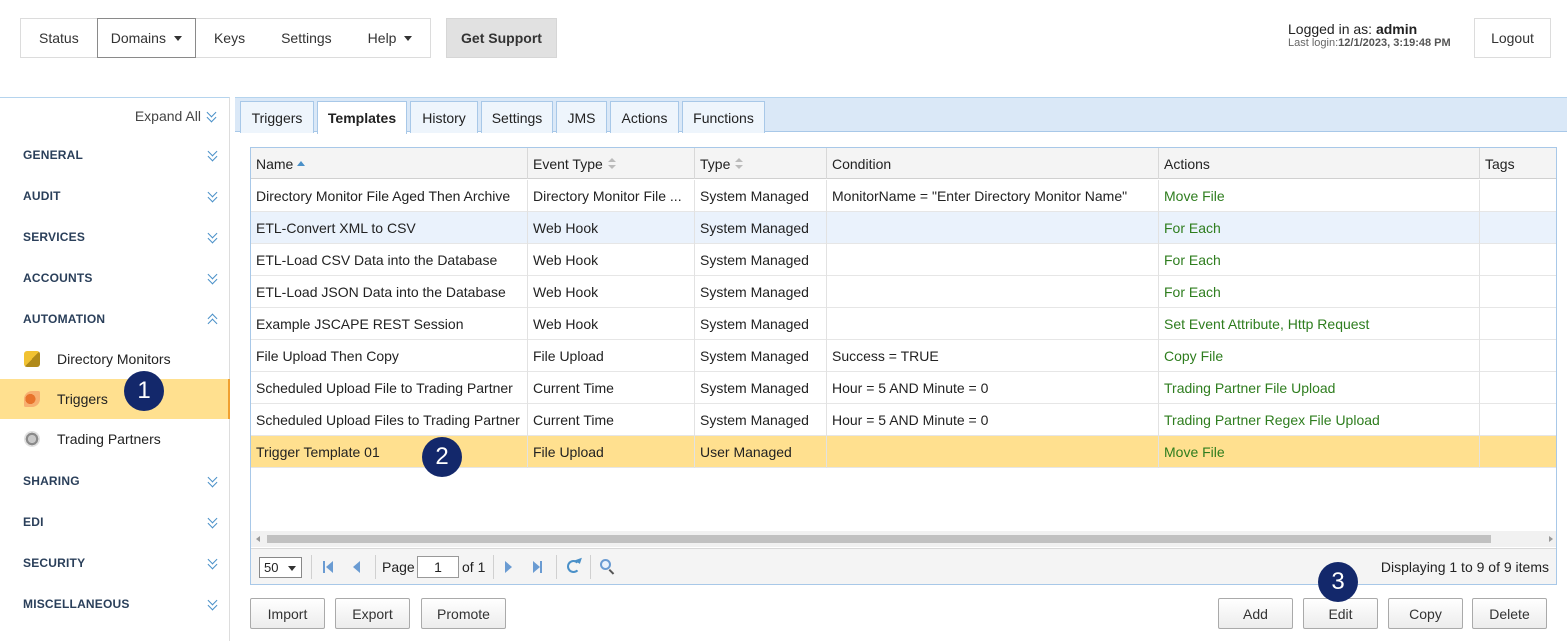 The image size is (1567, 641). I want to click on nav-domains: Domains, so click(146, 38).